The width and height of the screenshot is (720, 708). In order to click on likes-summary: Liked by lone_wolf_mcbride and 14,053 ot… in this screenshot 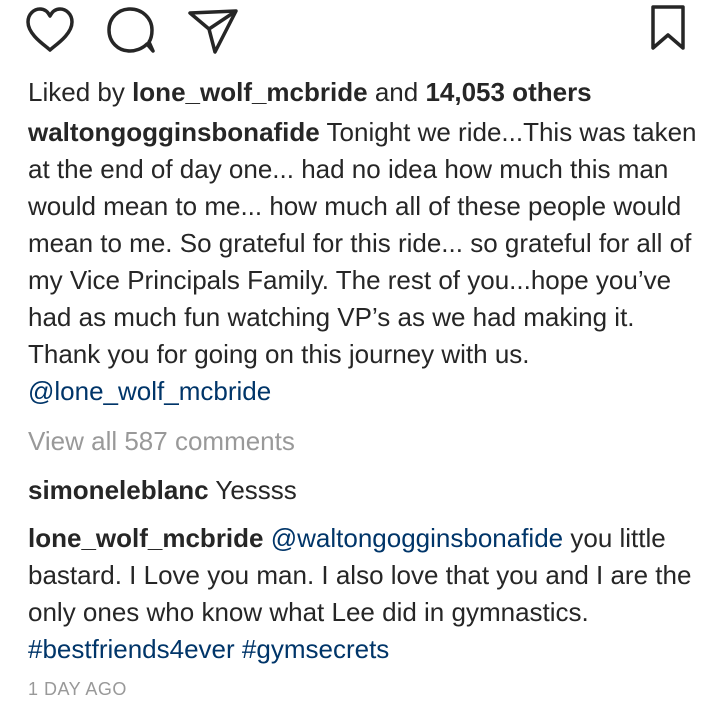, I will do `click(368, 92)`.